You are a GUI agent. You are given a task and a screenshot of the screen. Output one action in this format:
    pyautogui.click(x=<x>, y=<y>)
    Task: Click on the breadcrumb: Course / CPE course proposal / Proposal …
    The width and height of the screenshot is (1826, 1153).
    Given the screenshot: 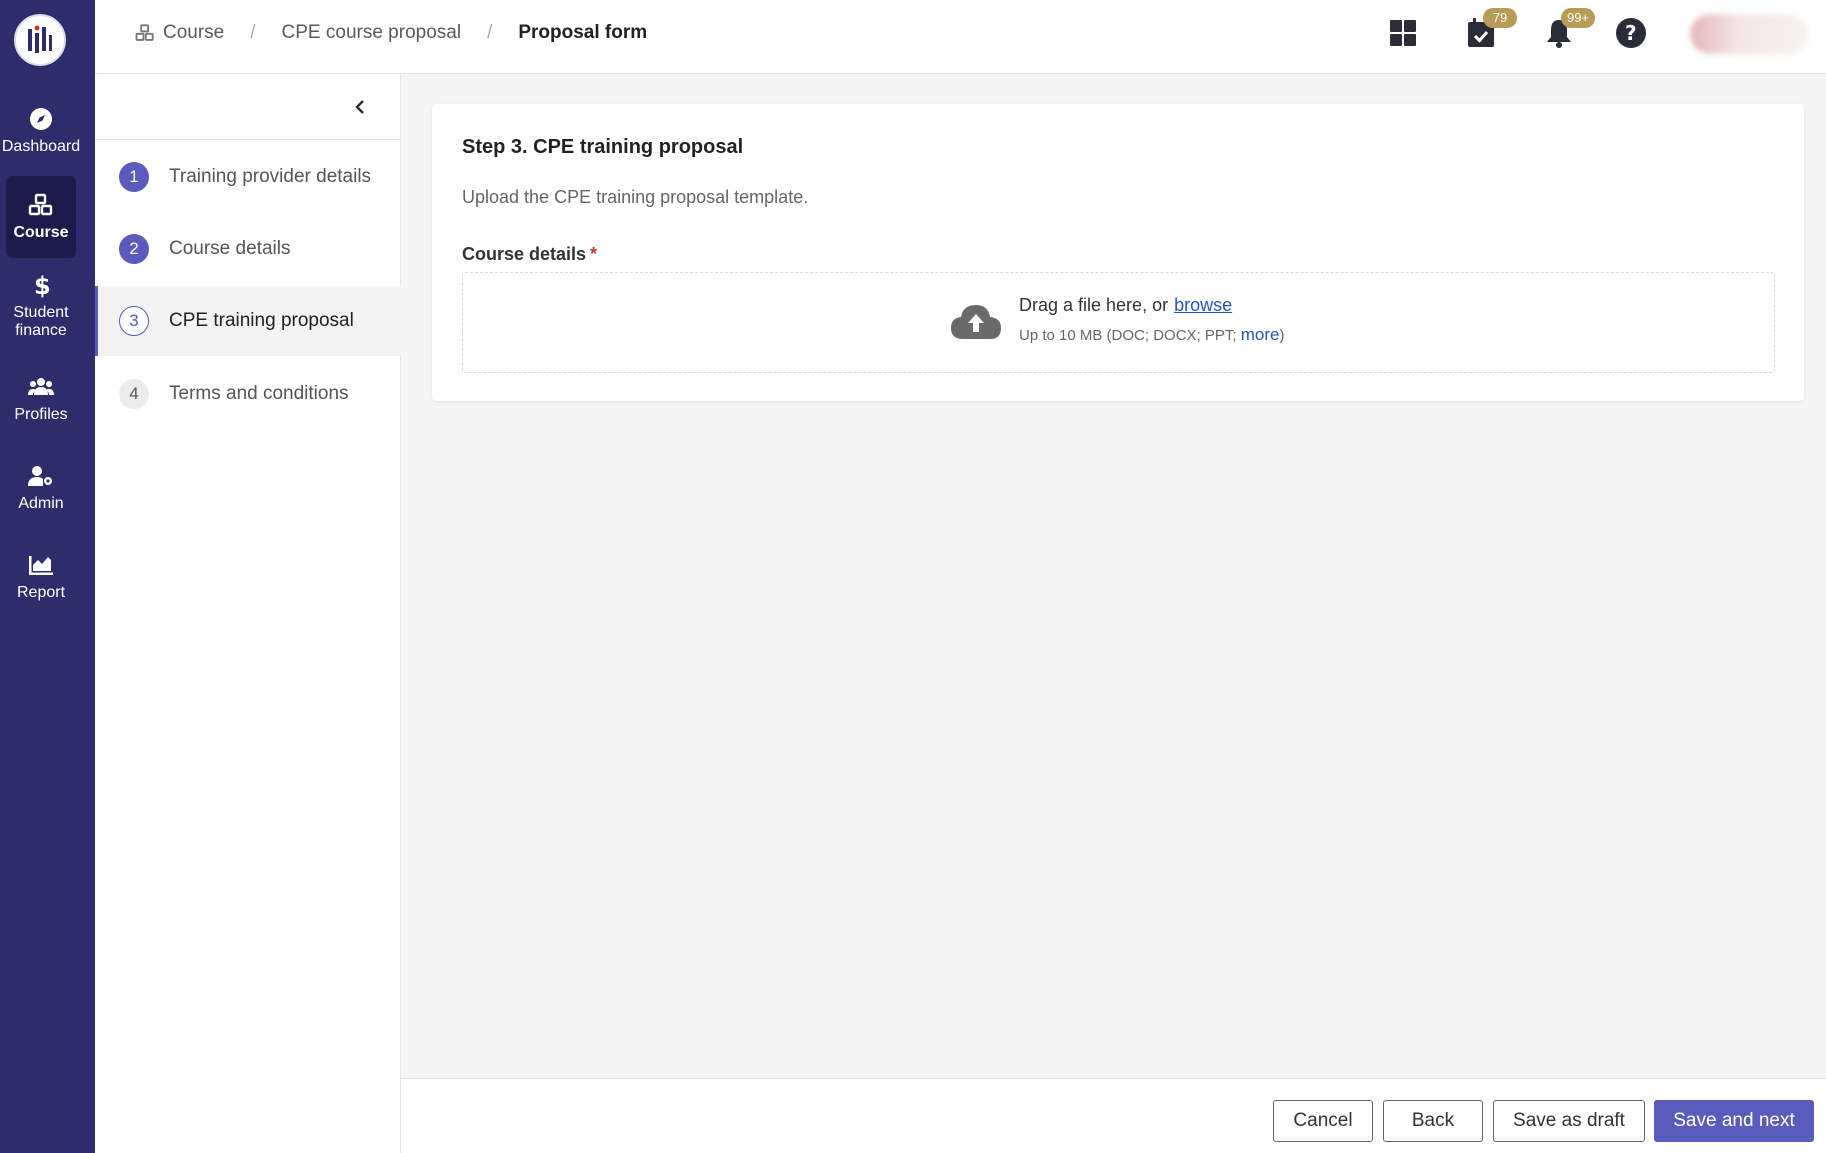 What is the action you would take?
    pyautogui.click(x=391, y=33)
    